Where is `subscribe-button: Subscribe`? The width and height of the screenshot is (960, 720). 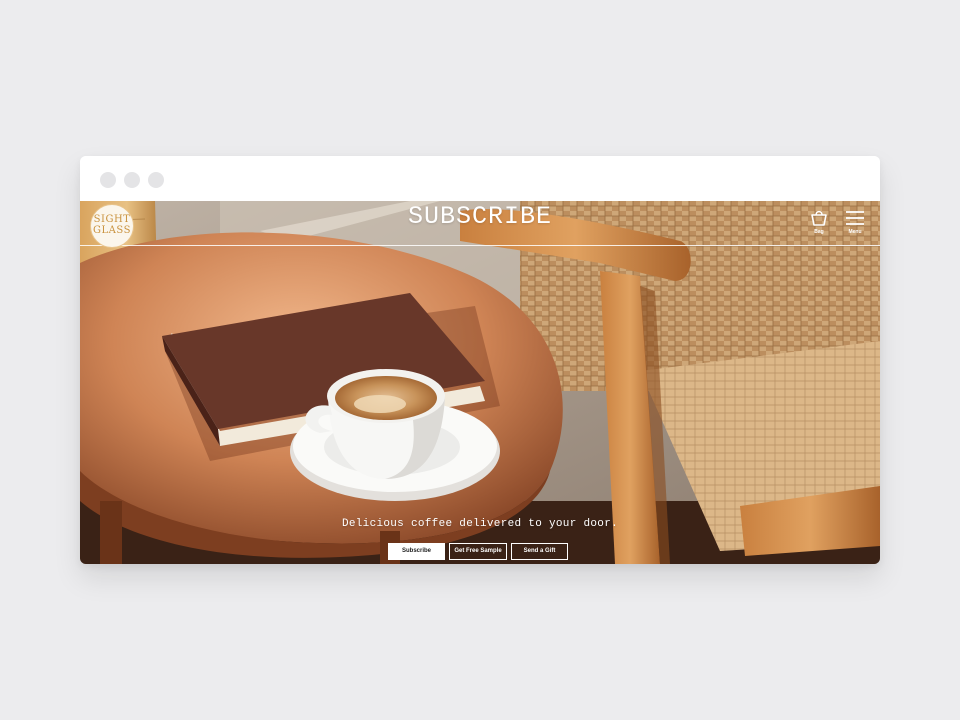
subscribe-button: Subscribe is located at coordinates (416, 551).